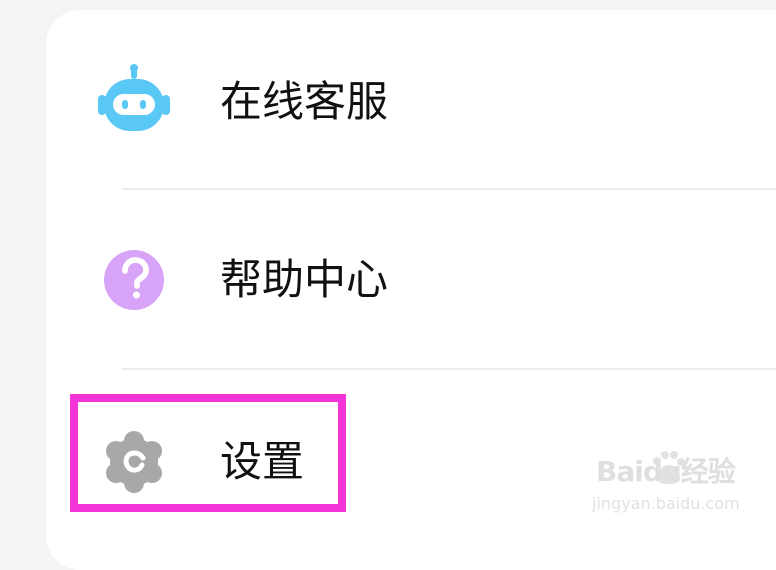 This screenshot has height=570, width=776. Describe the element at coordinates (666, 471) in the screenshot. I see `watermark-main-text: Baidu经验` at that location.